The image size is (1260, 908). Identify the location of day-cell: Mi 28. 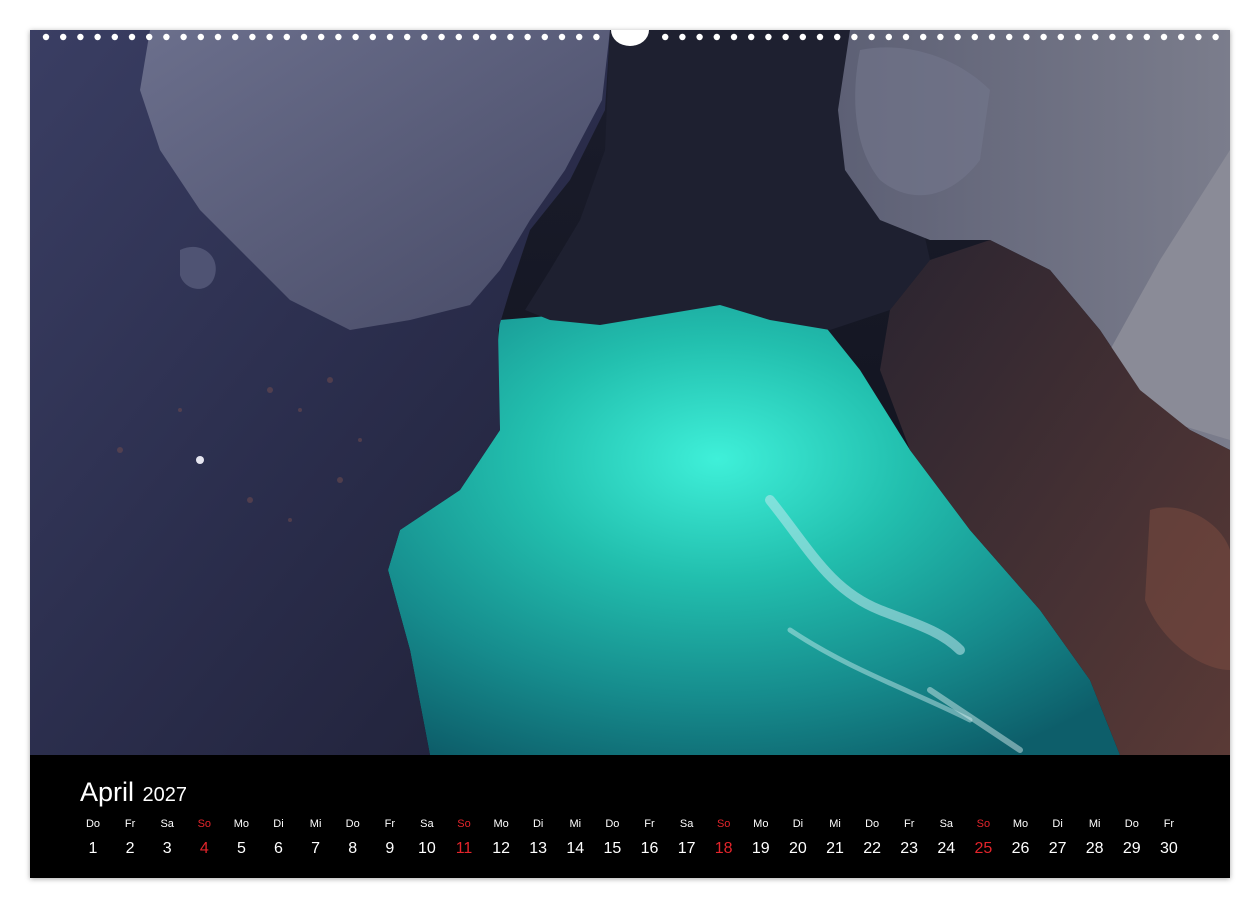
(1095, 838).